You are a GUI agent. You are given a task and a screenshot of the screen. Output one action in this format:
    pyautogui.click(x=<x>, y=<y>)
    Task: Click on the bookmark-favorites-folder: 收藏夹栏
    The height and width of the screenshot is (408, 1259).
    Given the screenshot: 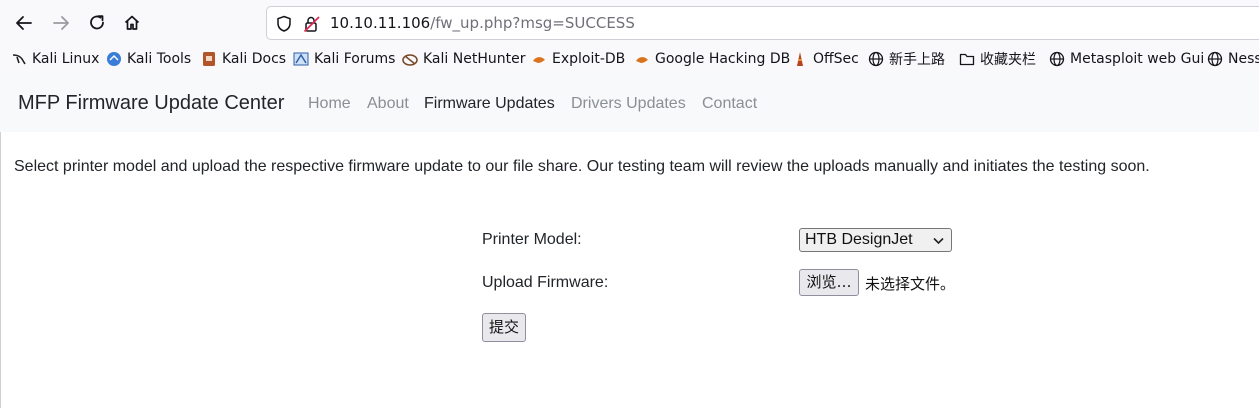 What is the action you would take?
    pyautogui.click(x=997, y=59)
    